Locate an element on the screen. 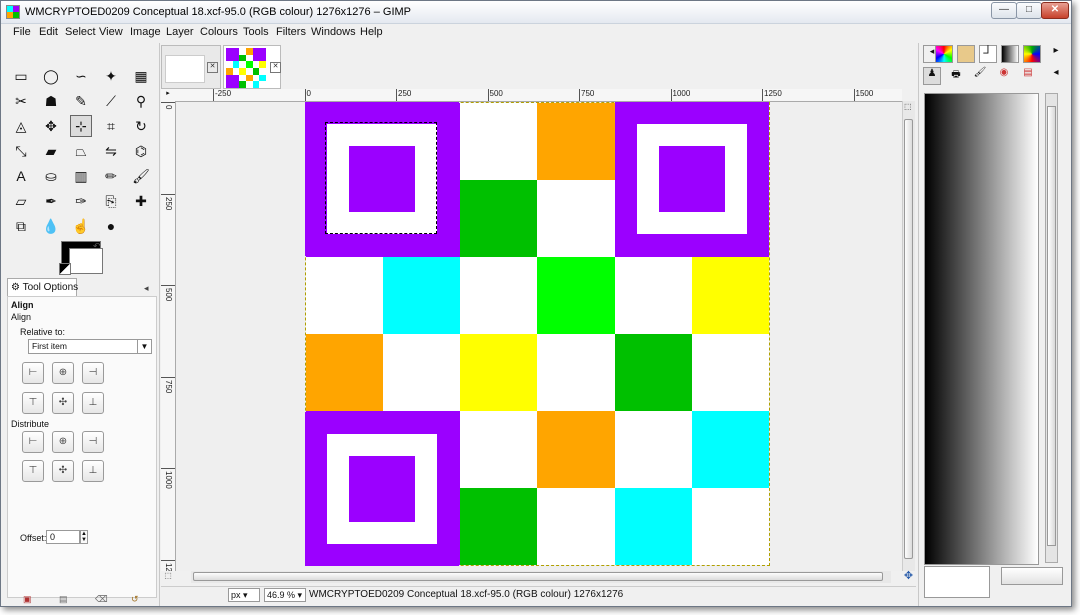 Image resolution: width=1080 pixels, height=615 pixels. swap-colors-icon: ↶ is located at coordinates (97, 246).